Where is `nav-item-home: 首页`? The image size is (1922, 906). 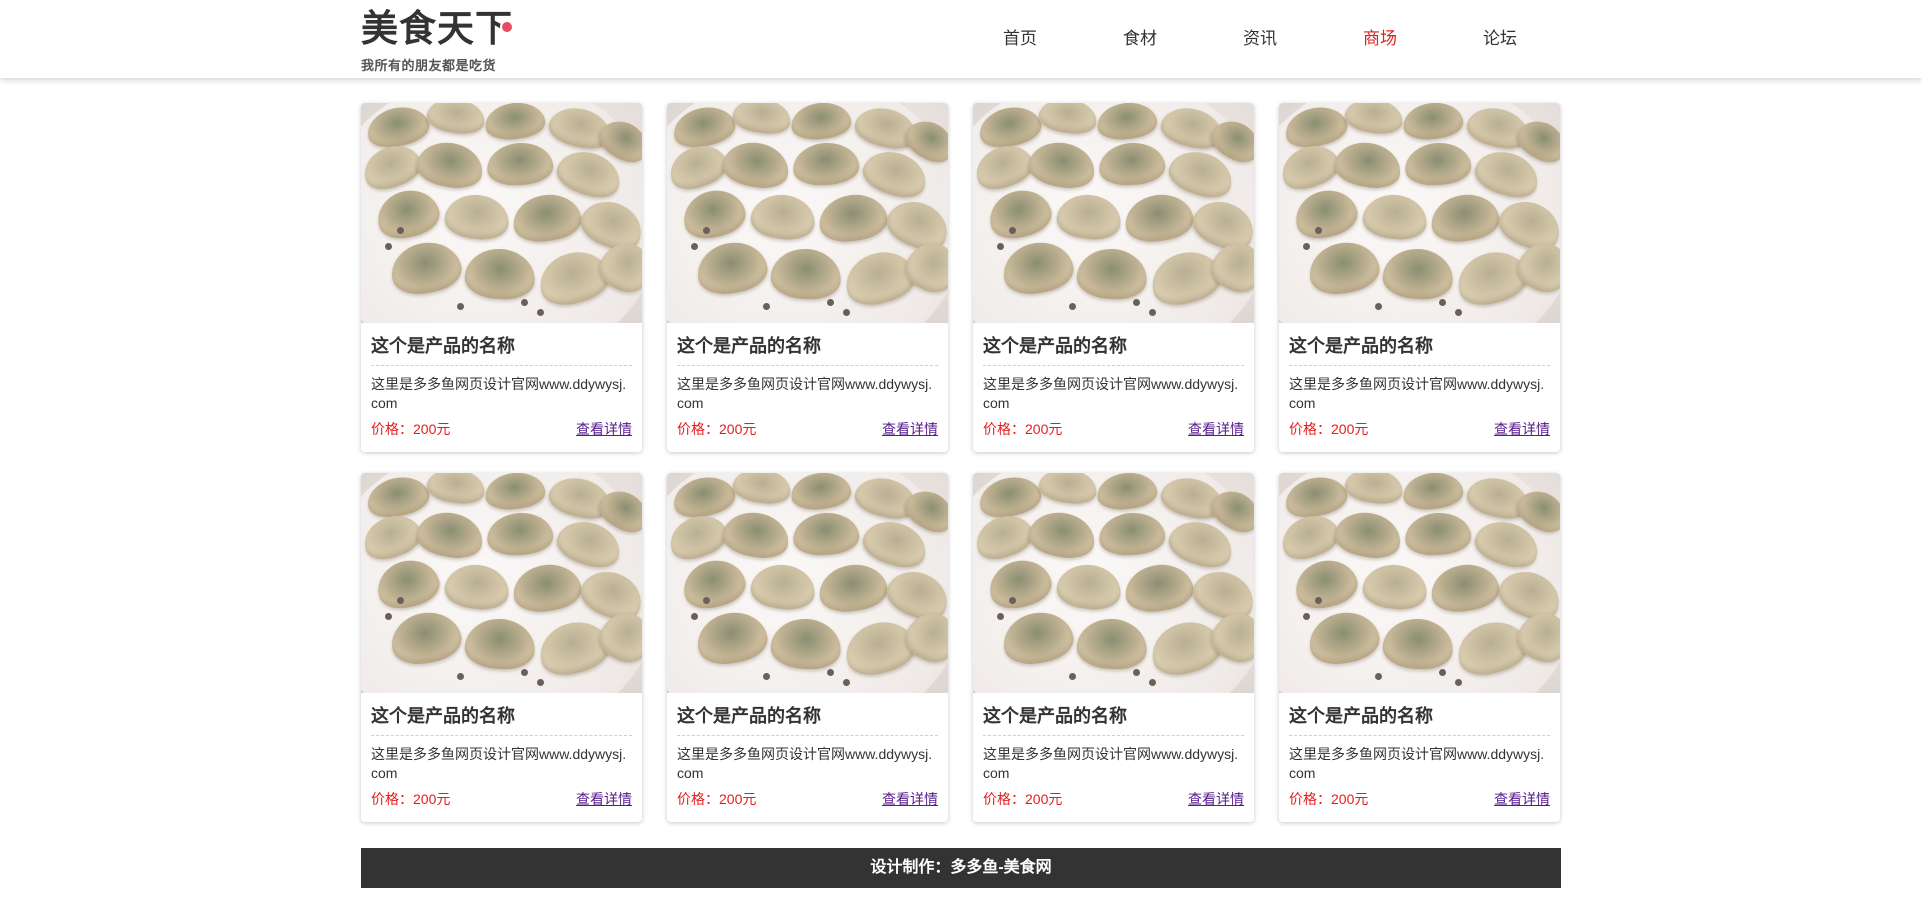
nav-item-home: 首页 is located at coordinates (1020, 39).